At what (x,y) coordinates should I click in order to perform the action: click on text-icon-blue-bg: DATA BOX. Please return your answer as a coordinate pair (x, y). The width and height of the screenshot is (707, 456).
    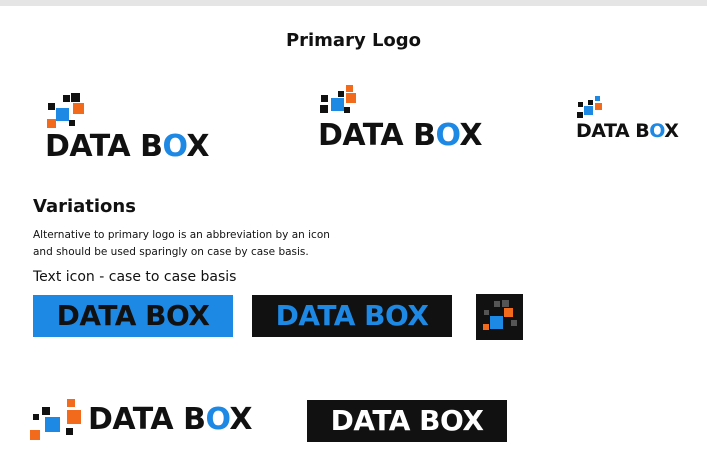
    Looking at the image, I should click on (133, 316).